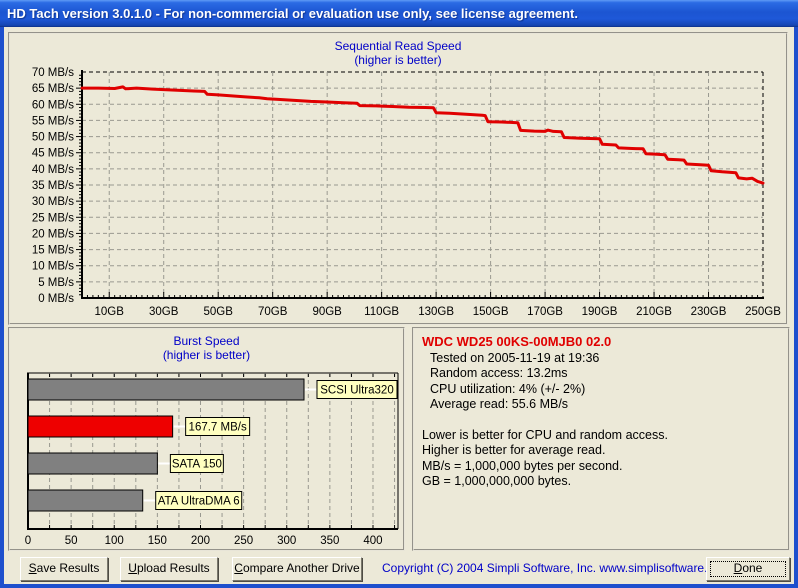  What do you see at coordinates (286, 541) in the screenshot?
I see `svg-text: 300` at bounding box center [286, 541].